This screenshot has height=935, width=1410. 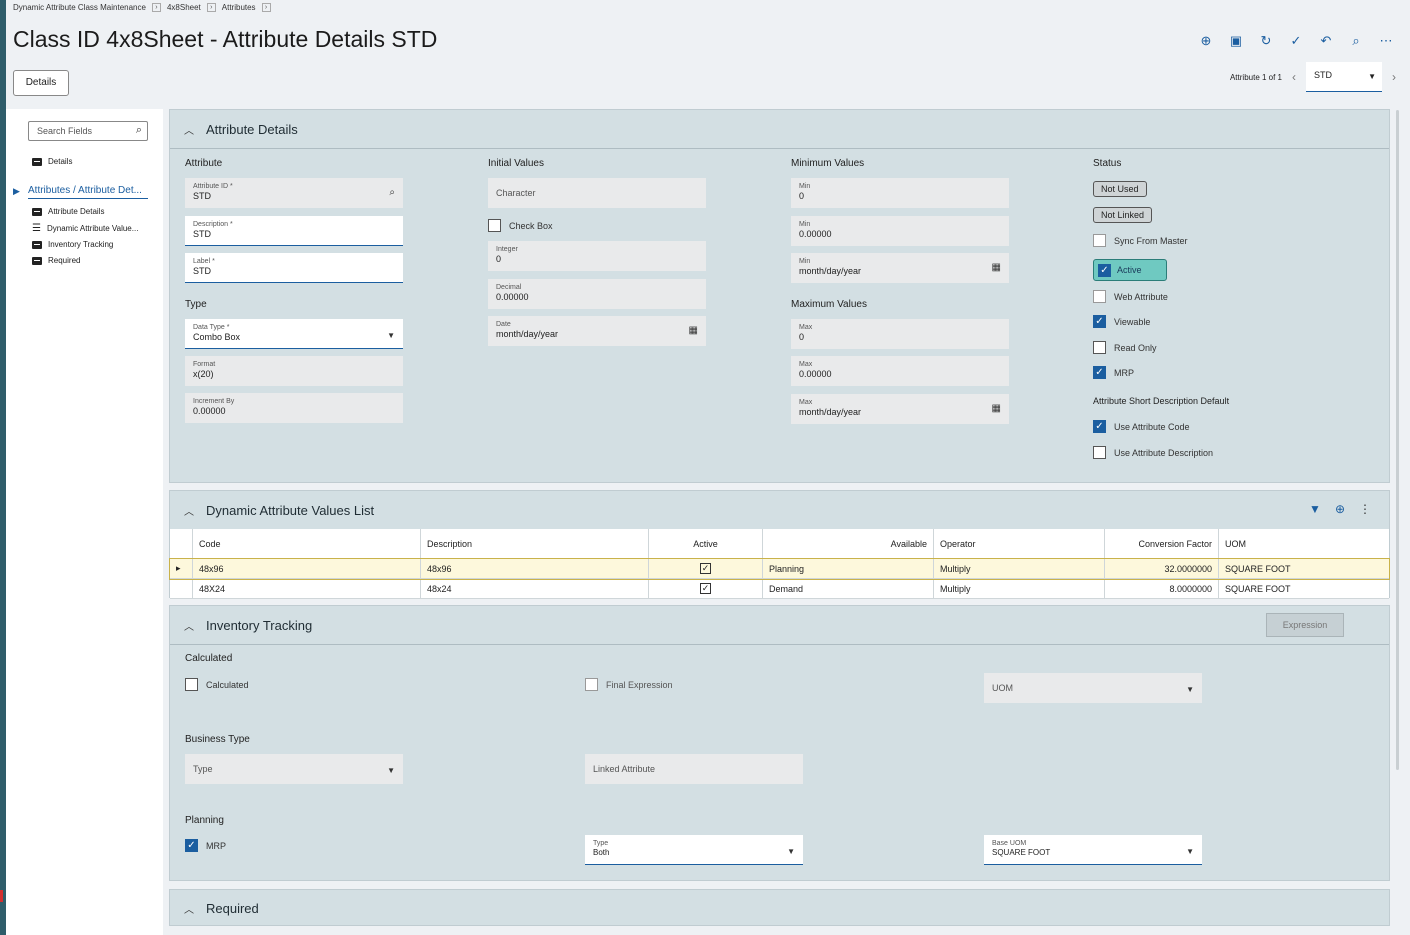 I want to click on min-date-field: Min month/day/year ▦, so click(x=900, y=268).